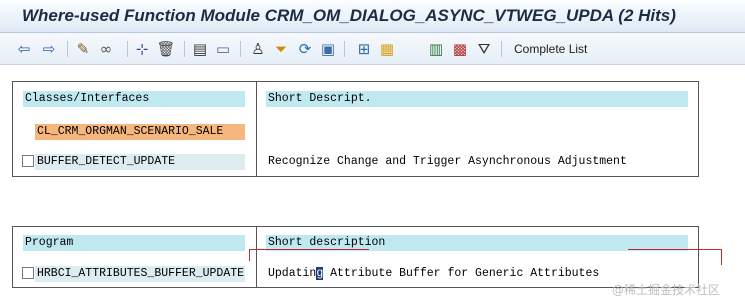  I want to click on program-name-cell: HRBCI_ATTRIBUTES_BUFFER_UPDATE, so click(140, 274).